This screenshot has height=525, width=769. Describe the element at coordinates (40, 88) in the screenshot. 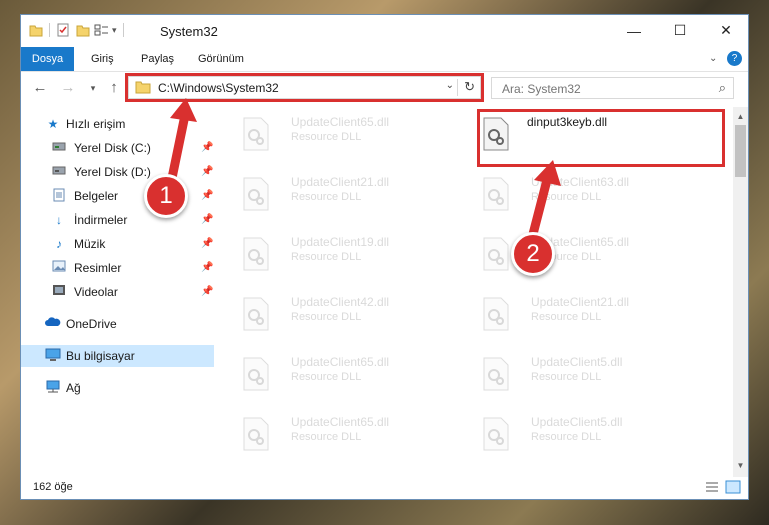

I see `back-arrow-icon: ←` at that location.